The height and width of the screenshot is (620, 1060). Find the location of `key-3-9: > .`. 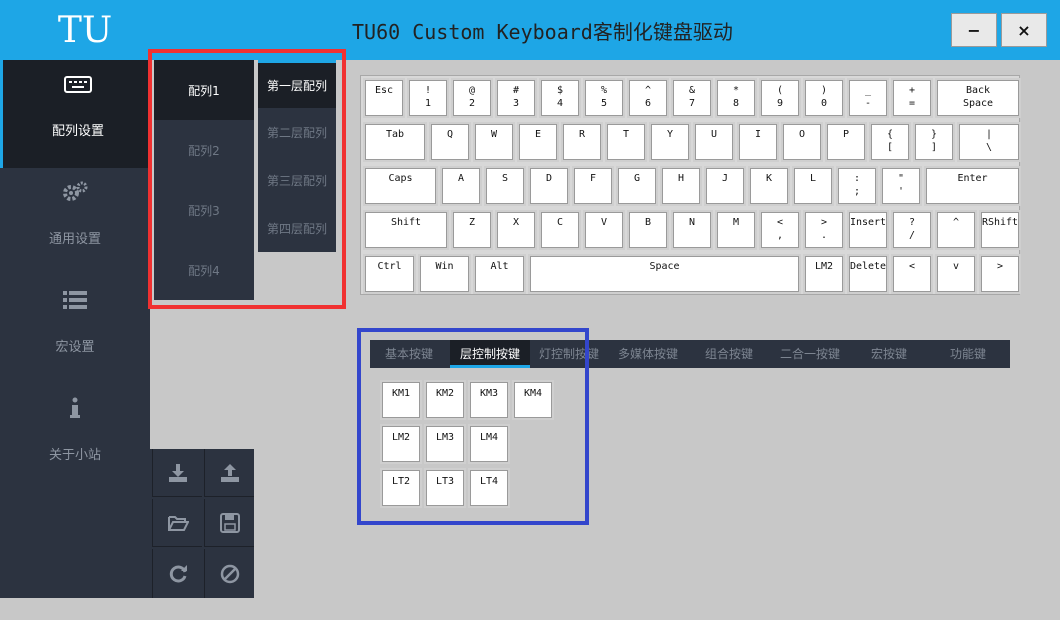

key-3-9: > . is located at coordinates (824, 230).